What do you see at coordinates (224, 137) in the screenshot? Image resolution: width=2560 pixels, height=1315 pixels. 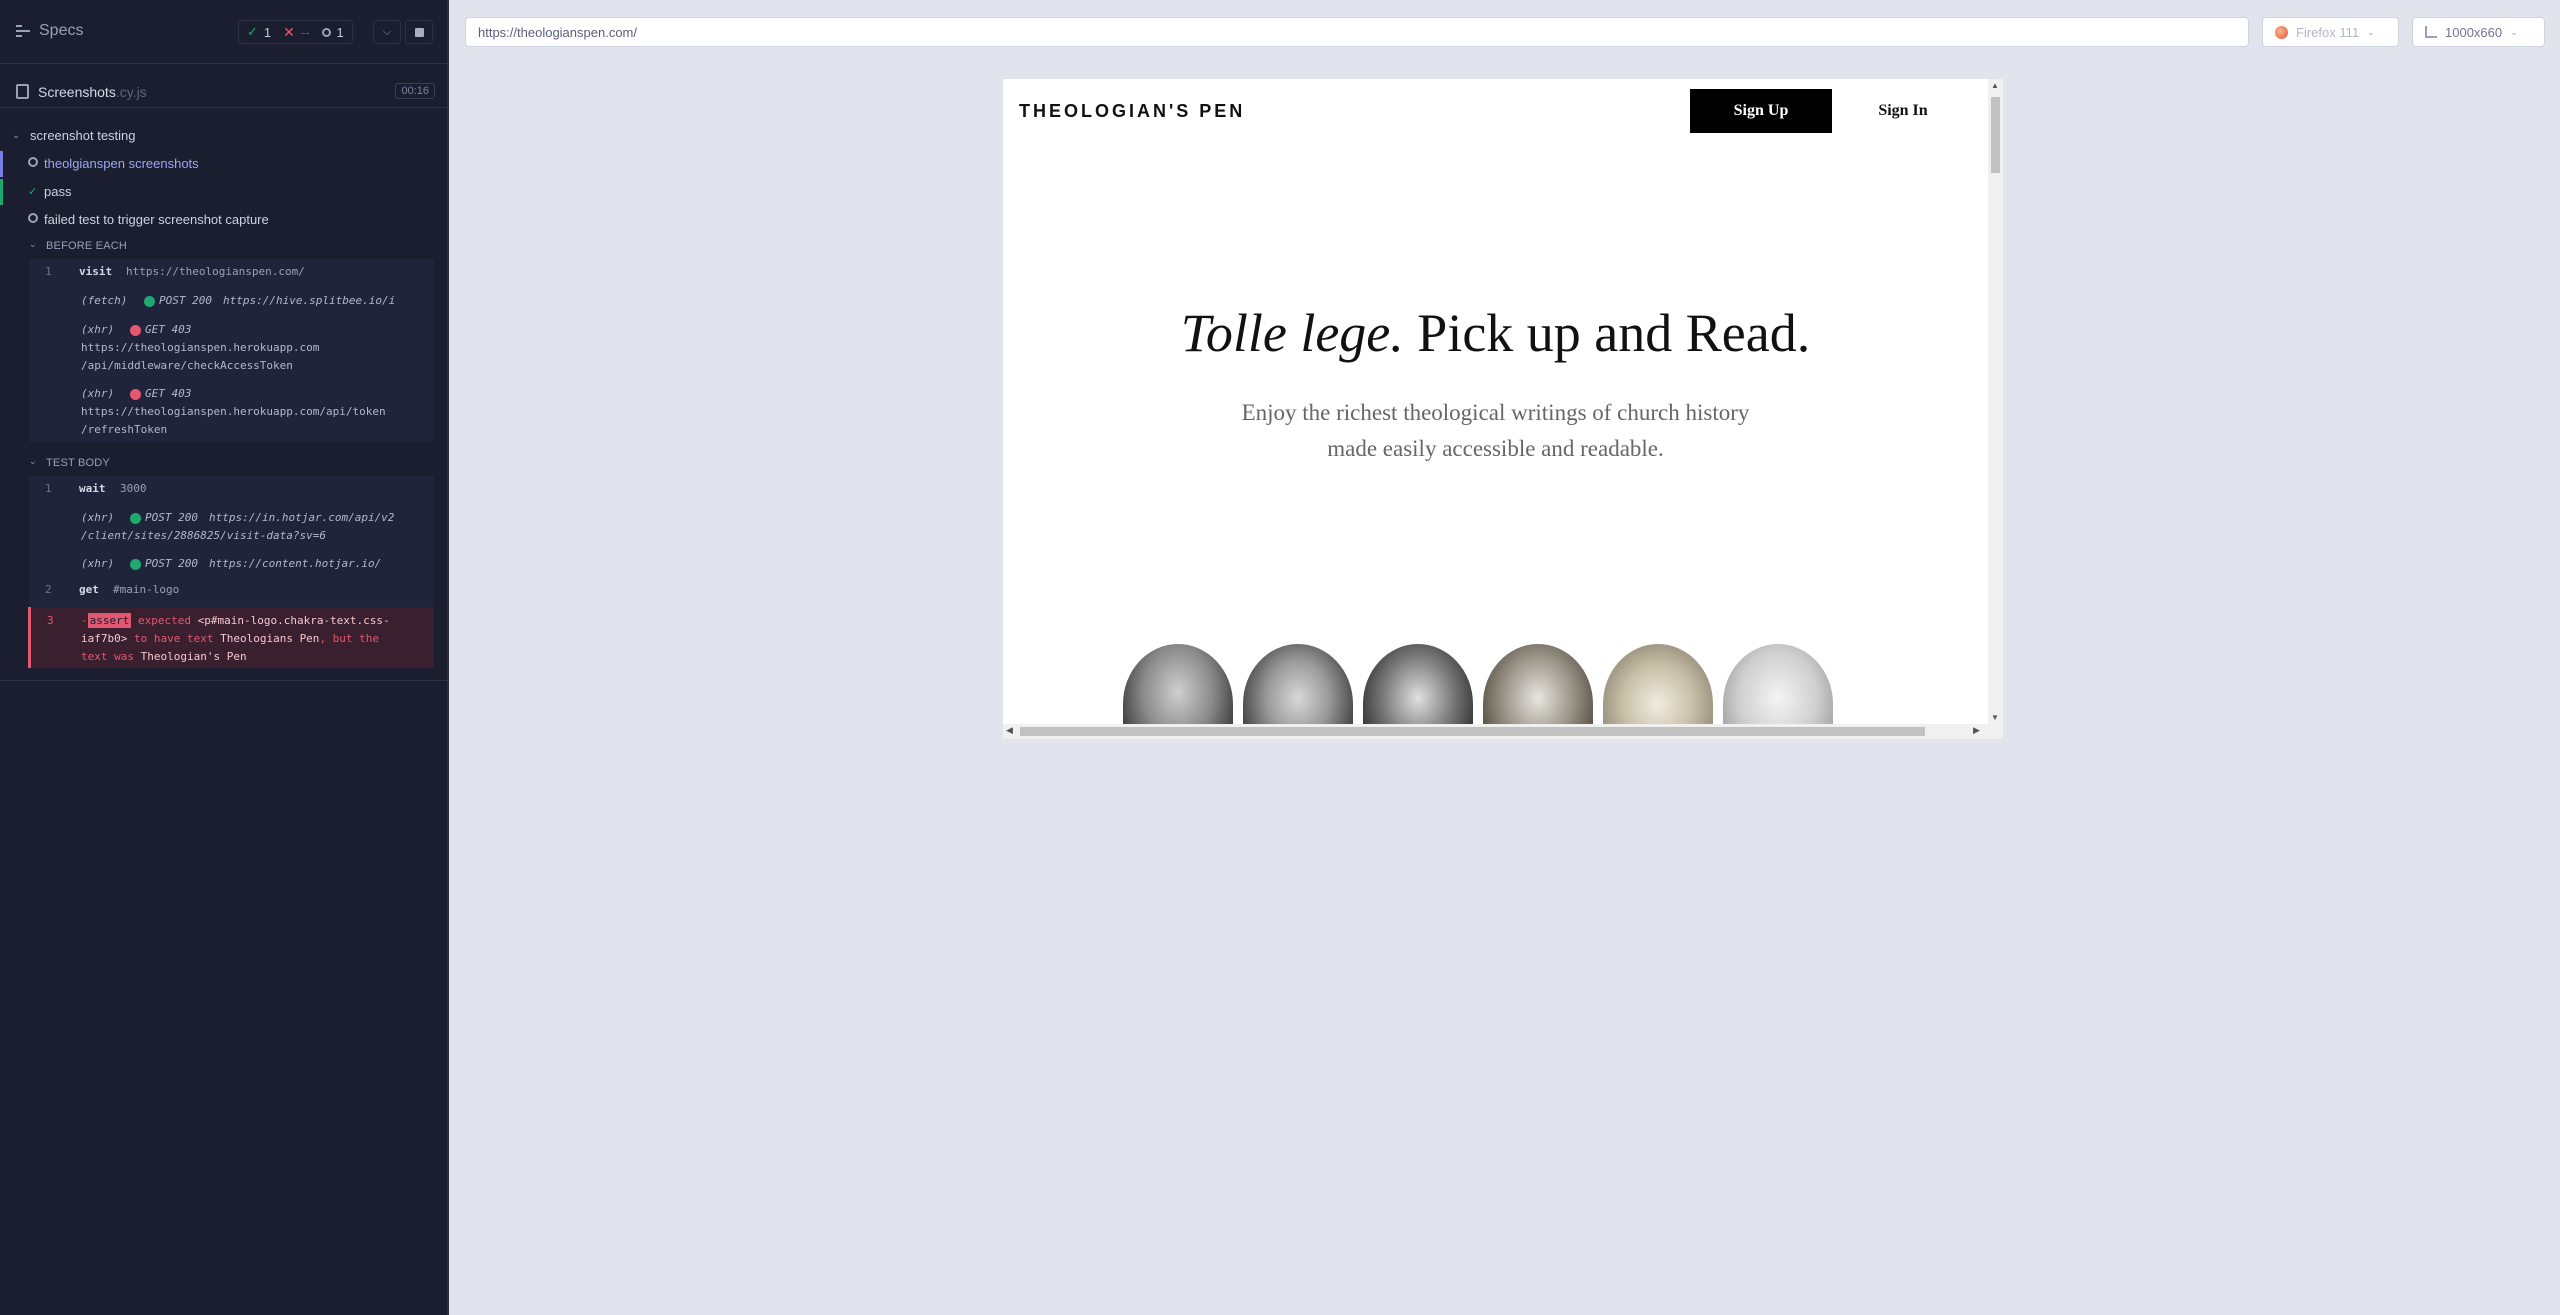 I see `suite-row: ⌄ screenshot testing` at bounding box center [224, 137].